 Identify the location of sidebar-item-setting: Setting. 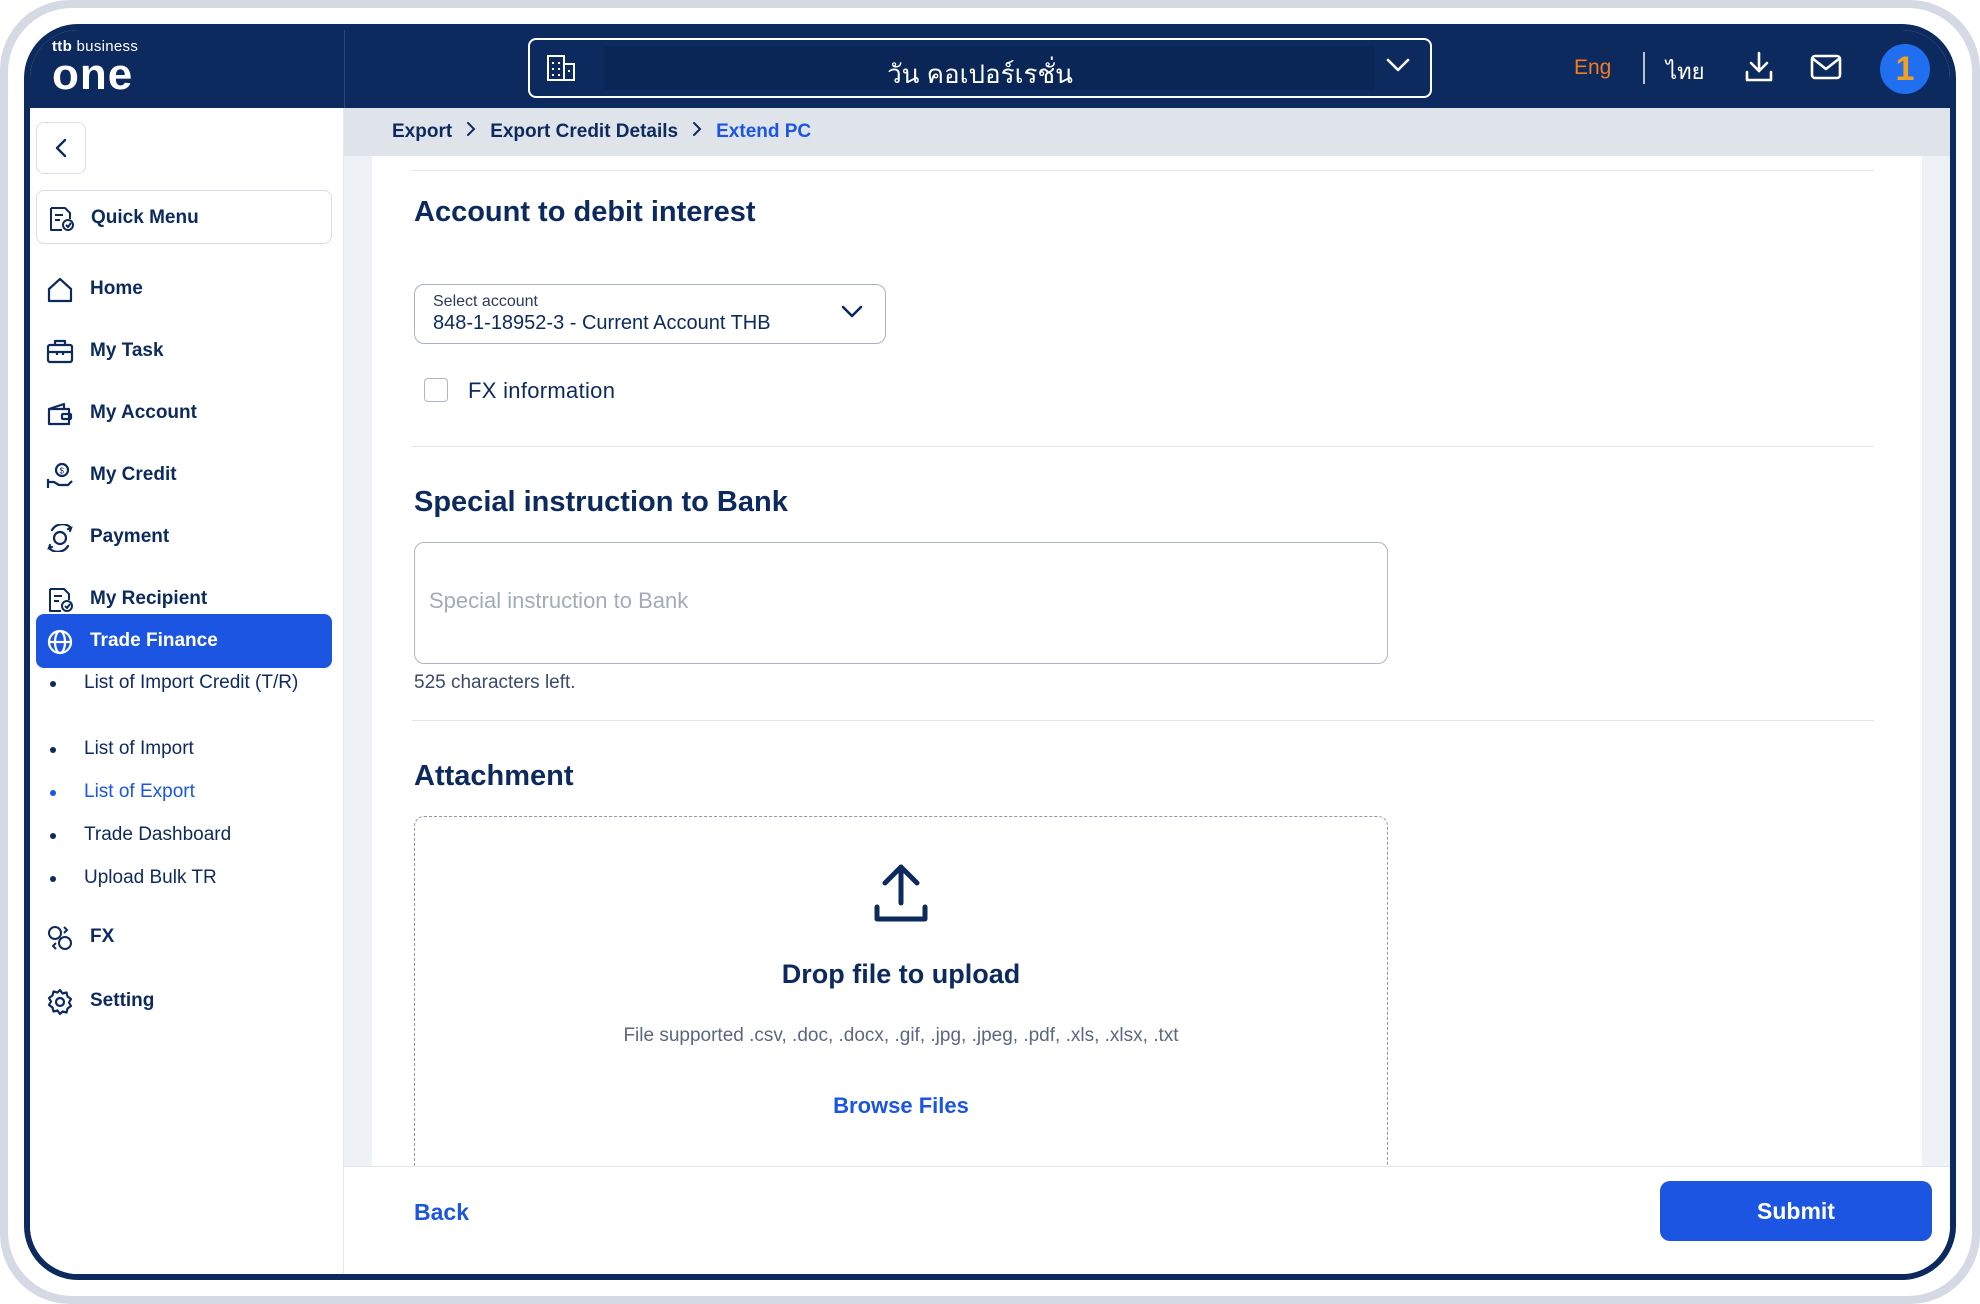
(184, 1001).